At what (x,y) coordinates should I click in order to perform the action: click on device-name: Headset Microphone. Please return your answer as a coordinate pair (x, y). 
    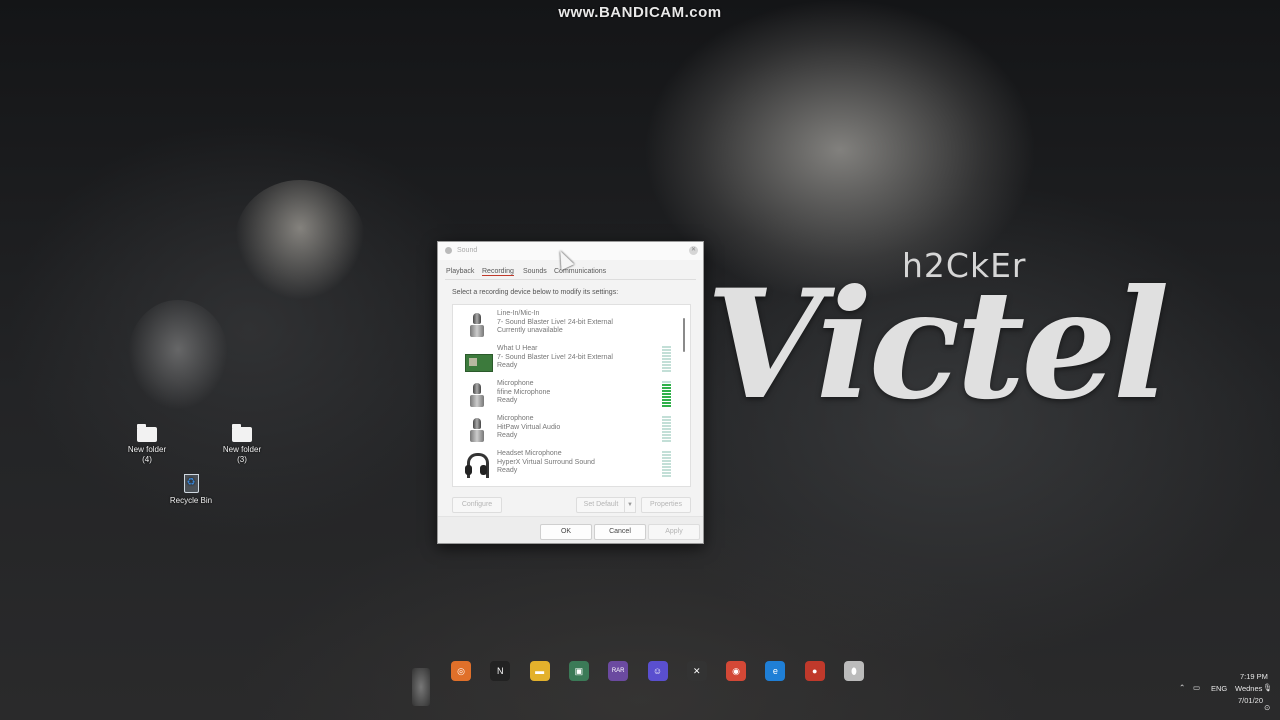
    Looking at the image, I should click on (529, 453).